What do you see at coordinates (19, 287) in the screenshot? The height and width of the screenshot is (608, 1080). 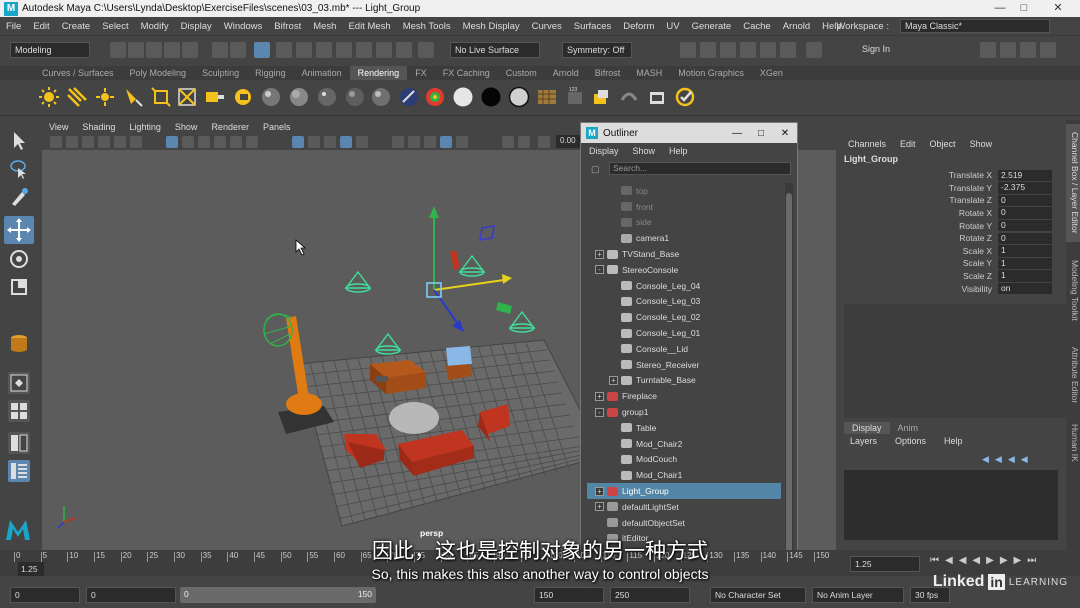 I see `scale-tool-icon` at bounding box center [19, 287].